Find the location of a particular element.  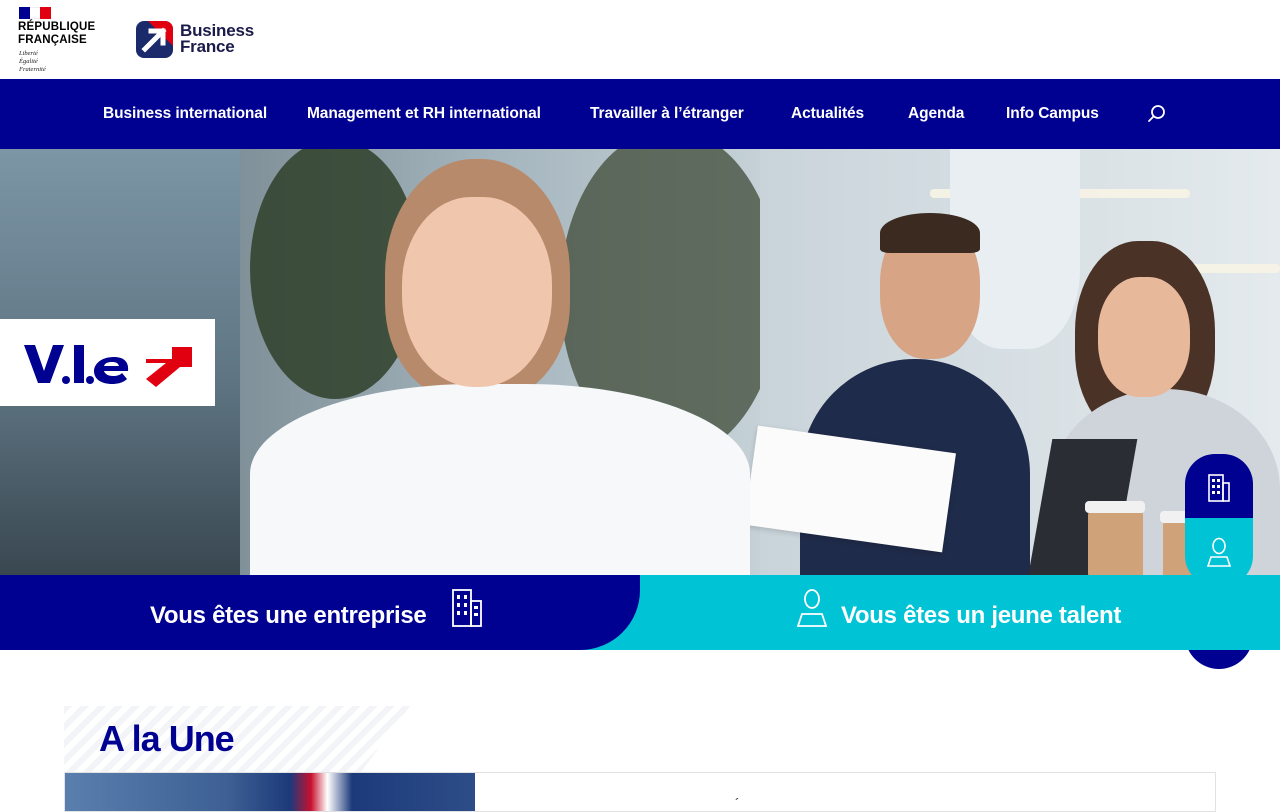

hero-woman-face is located at coordinates (477, 292).